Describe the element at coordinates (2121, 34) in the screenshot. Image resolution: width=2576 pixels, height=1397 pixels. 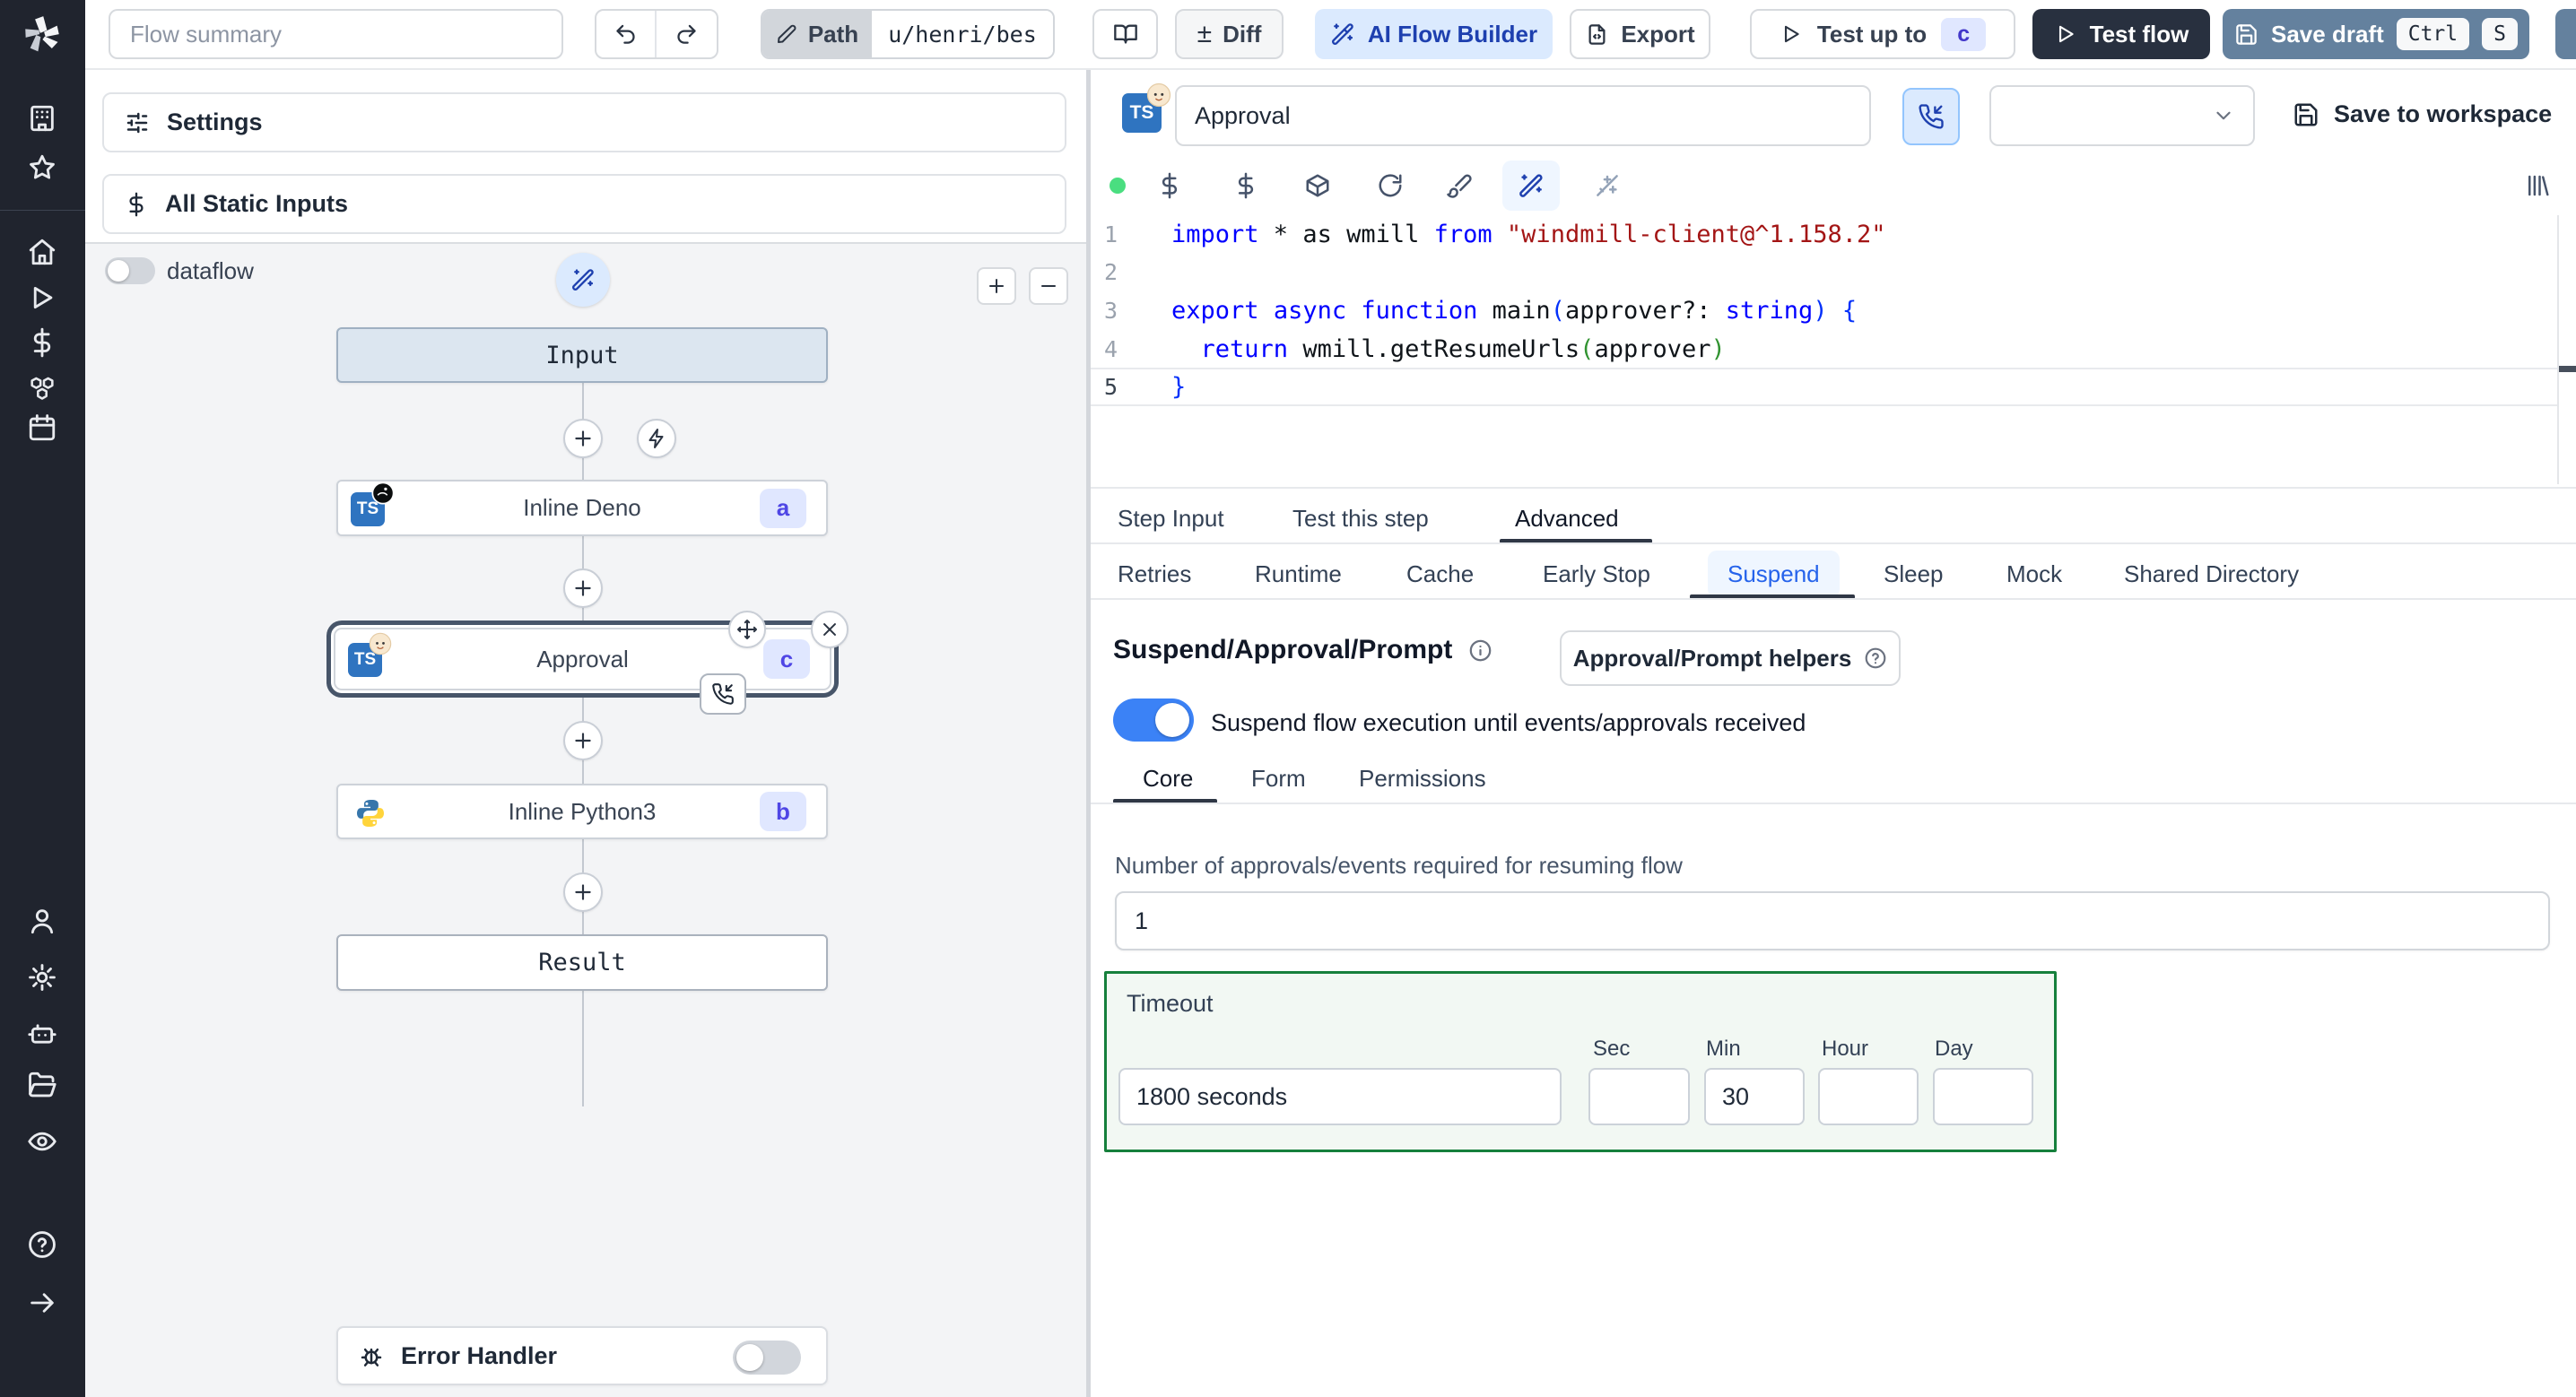
I see `test-flow-button: Test flow` at that location.